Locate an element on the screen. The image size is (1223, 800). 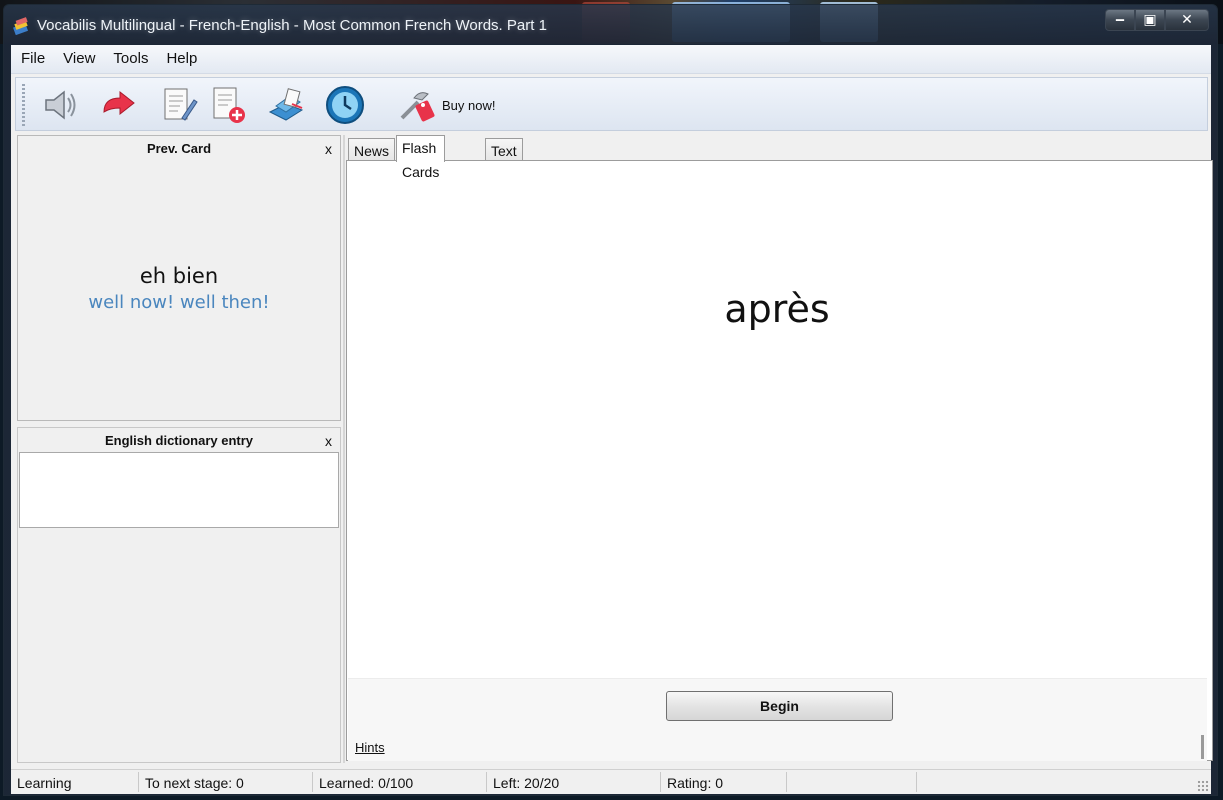
tab-news: News is located at coordinates (372, 149).